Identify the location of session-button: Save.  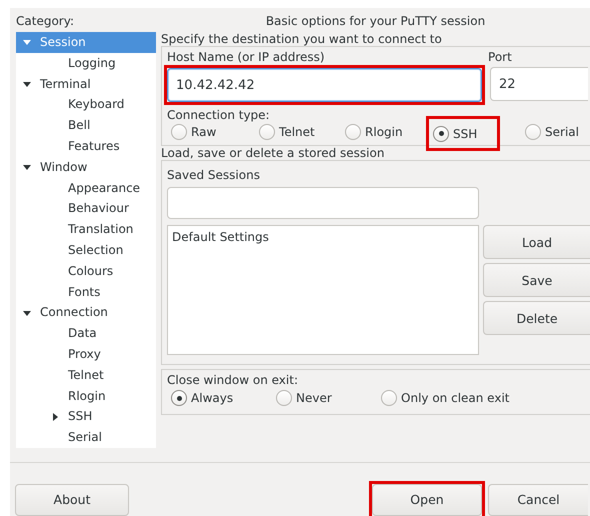
(536, 280).